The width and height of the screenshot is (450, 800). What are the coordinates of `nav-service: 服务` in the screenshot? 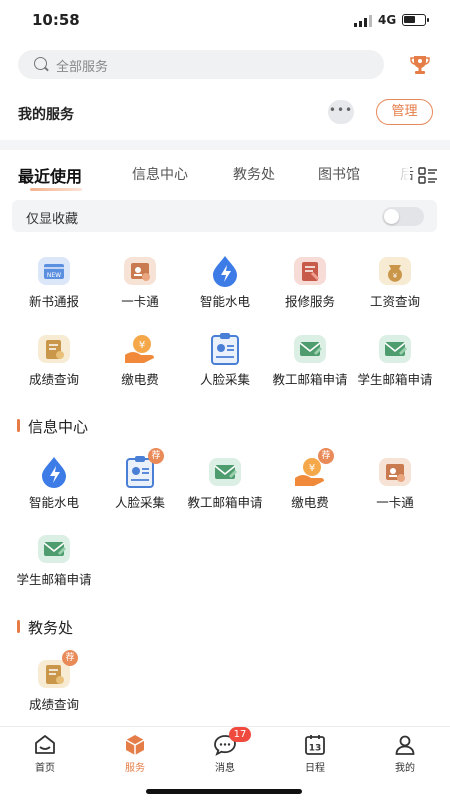 It's located at (135, 753).